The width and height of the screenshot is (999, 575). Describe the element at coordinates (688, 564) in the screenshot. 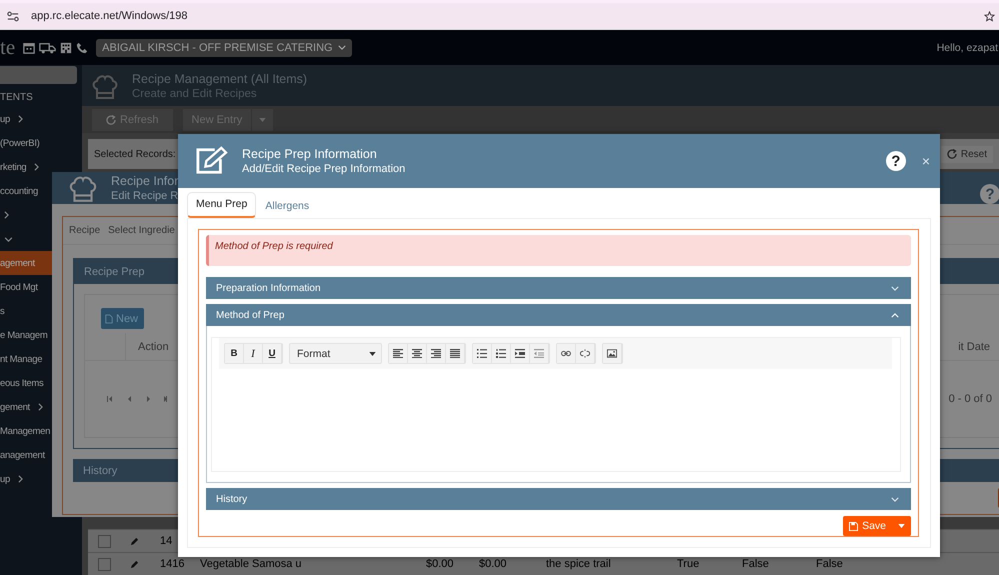

I see `table-cell-text: True` at that location.